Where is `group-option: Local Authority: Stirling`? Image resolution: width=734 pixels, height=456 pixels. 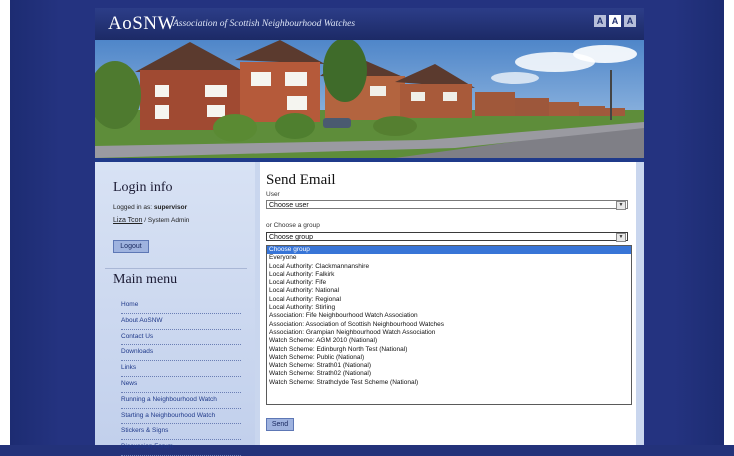
group-option: Local Authority: Stirling is located at coordinates (449, 308).